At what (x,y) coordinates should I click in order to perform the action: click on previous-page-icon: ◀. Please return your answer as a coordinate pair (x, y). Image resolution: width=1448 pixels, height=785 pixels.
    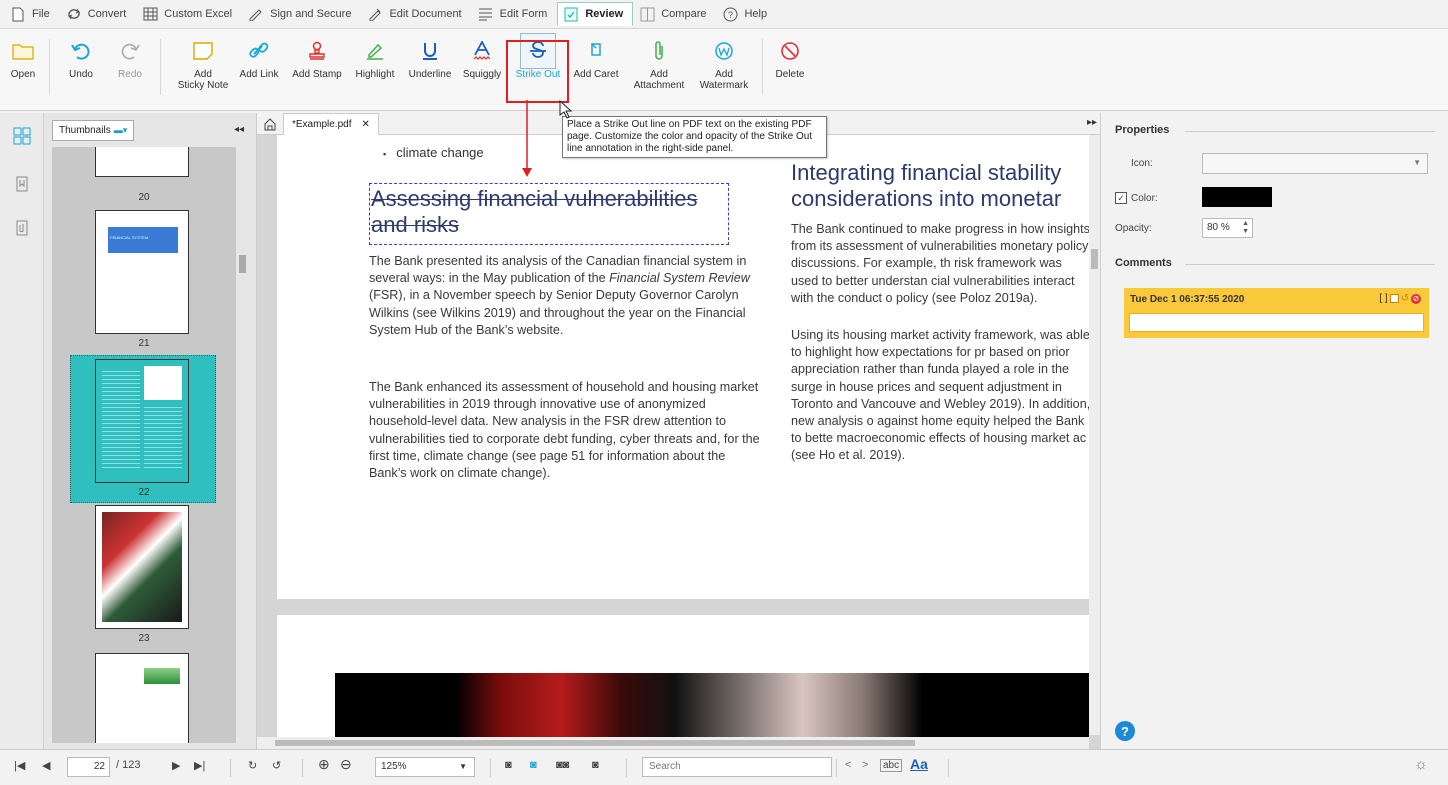
    Looking at the image, I should click on (46, 765).